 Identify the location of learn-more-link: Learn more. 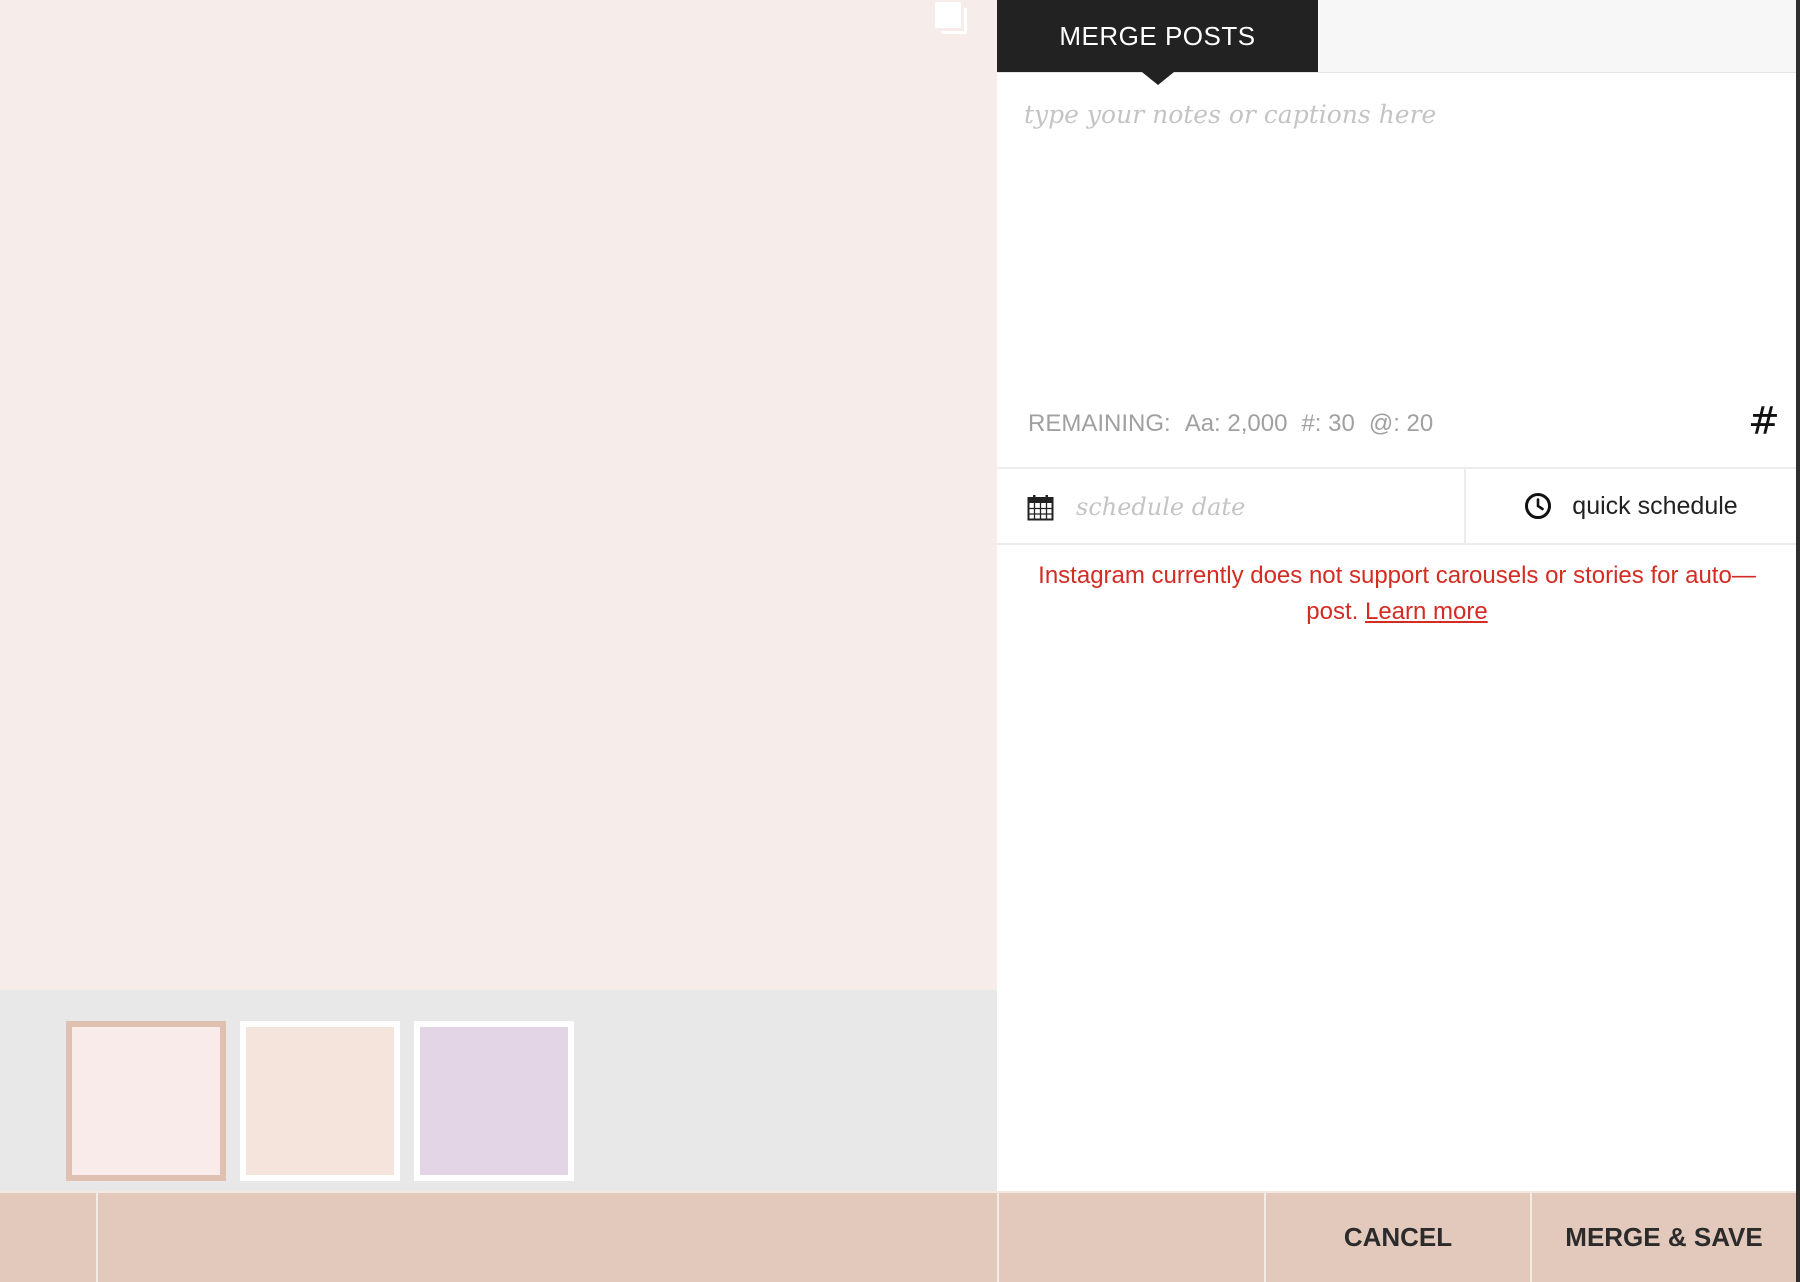
(1426, 611).